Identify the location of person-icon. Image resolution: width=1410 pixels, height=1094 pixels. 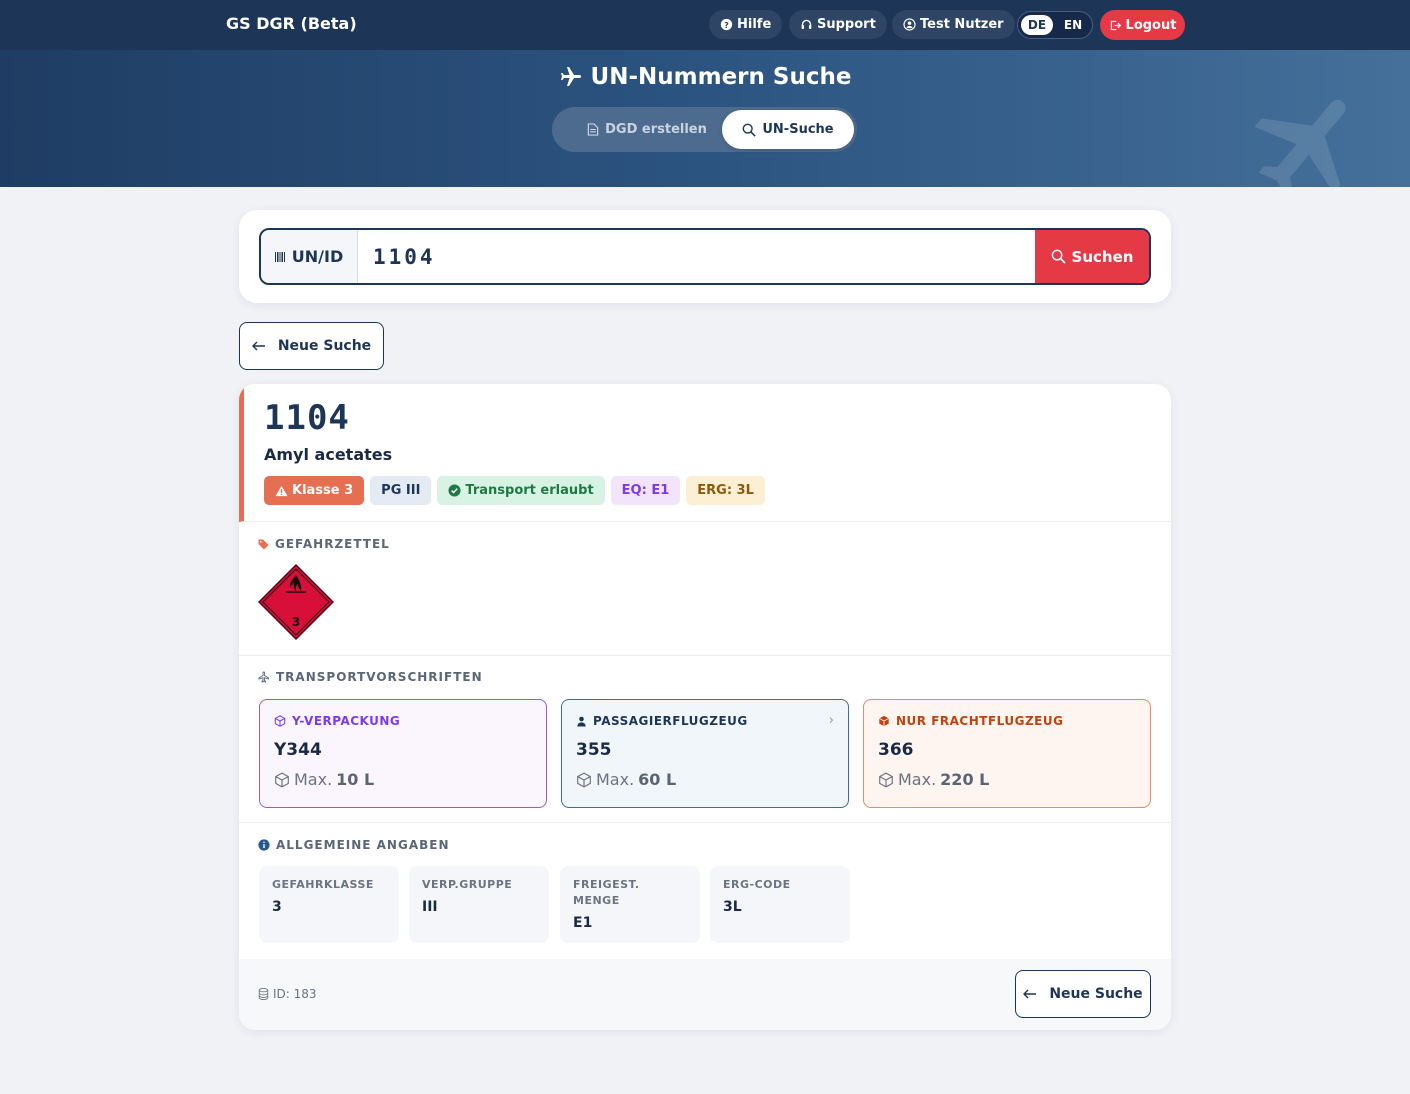
(581, 721).